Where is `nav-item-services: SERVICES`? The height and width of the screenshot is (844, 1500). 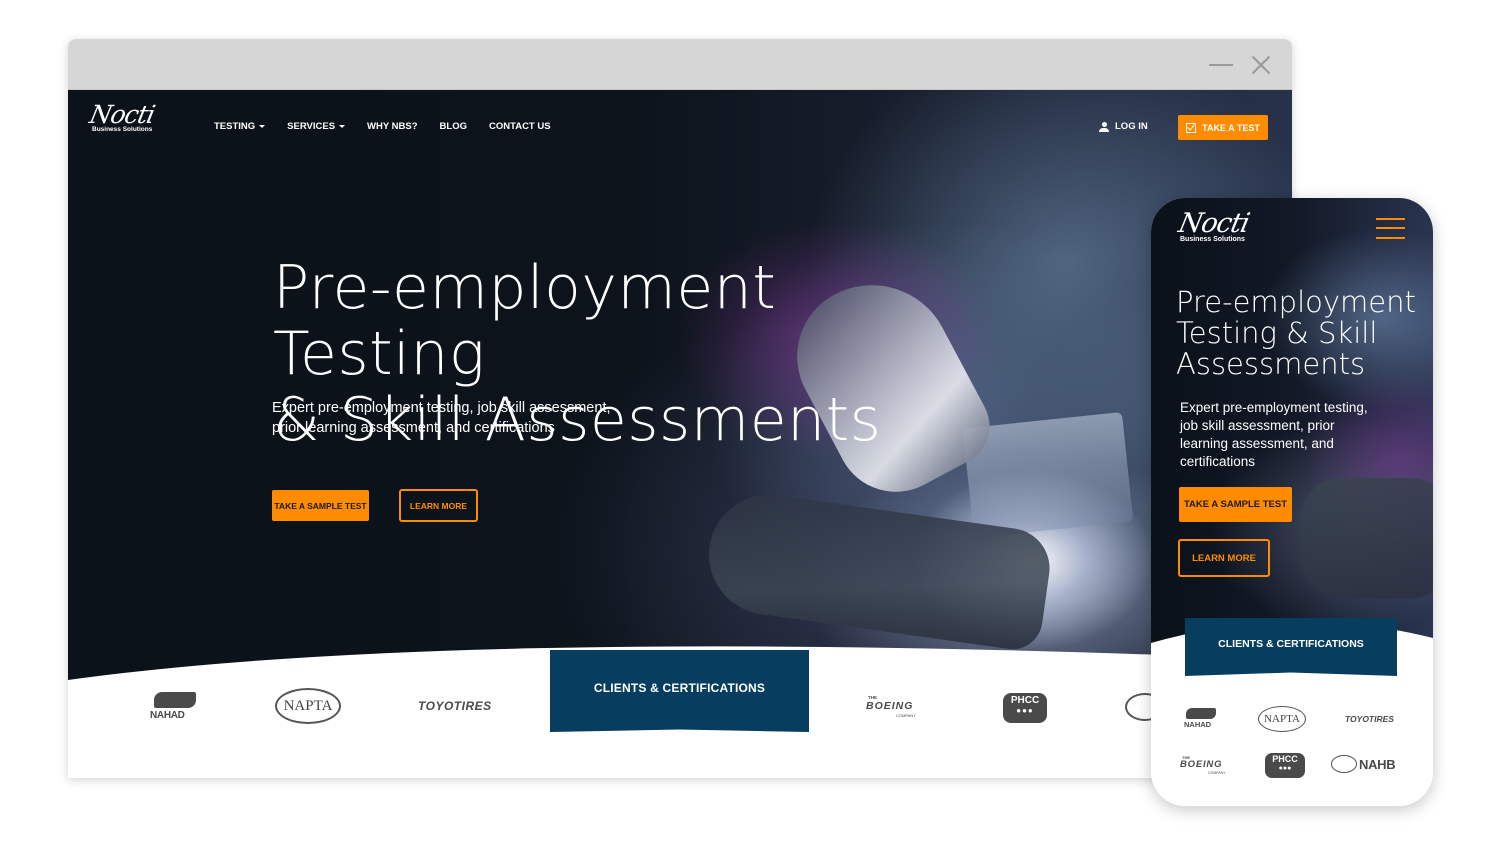 nav-item-services: SERVICES is located at coordinates (316, 126).